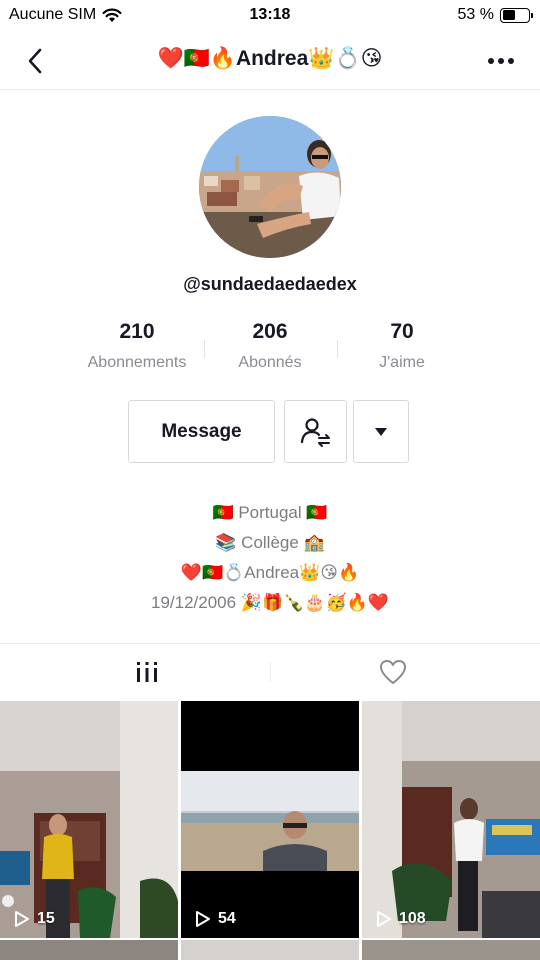  Describe the element at coordinates (34, 919) in the screenshot. I see `view-count: 15` at that location.